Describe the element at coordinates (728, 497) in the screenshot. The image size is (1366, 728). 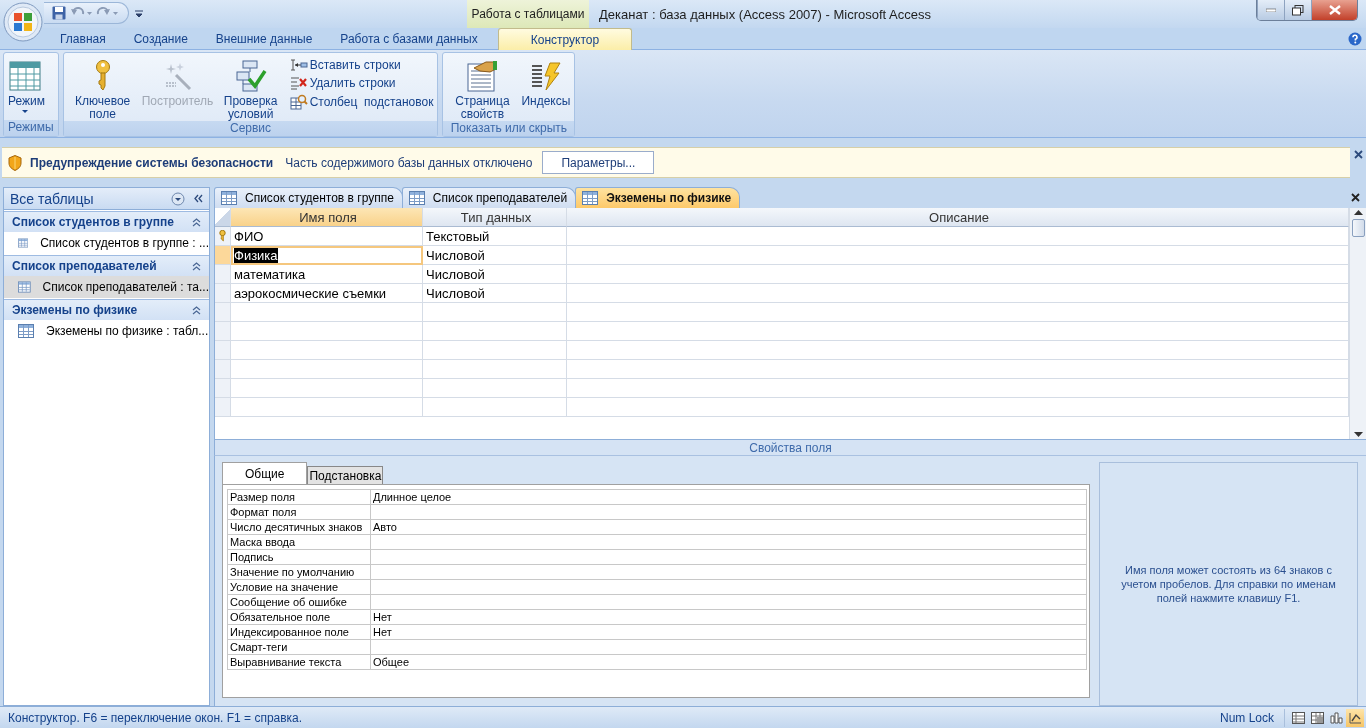
I see `property-value: Длинное целое` at that location.